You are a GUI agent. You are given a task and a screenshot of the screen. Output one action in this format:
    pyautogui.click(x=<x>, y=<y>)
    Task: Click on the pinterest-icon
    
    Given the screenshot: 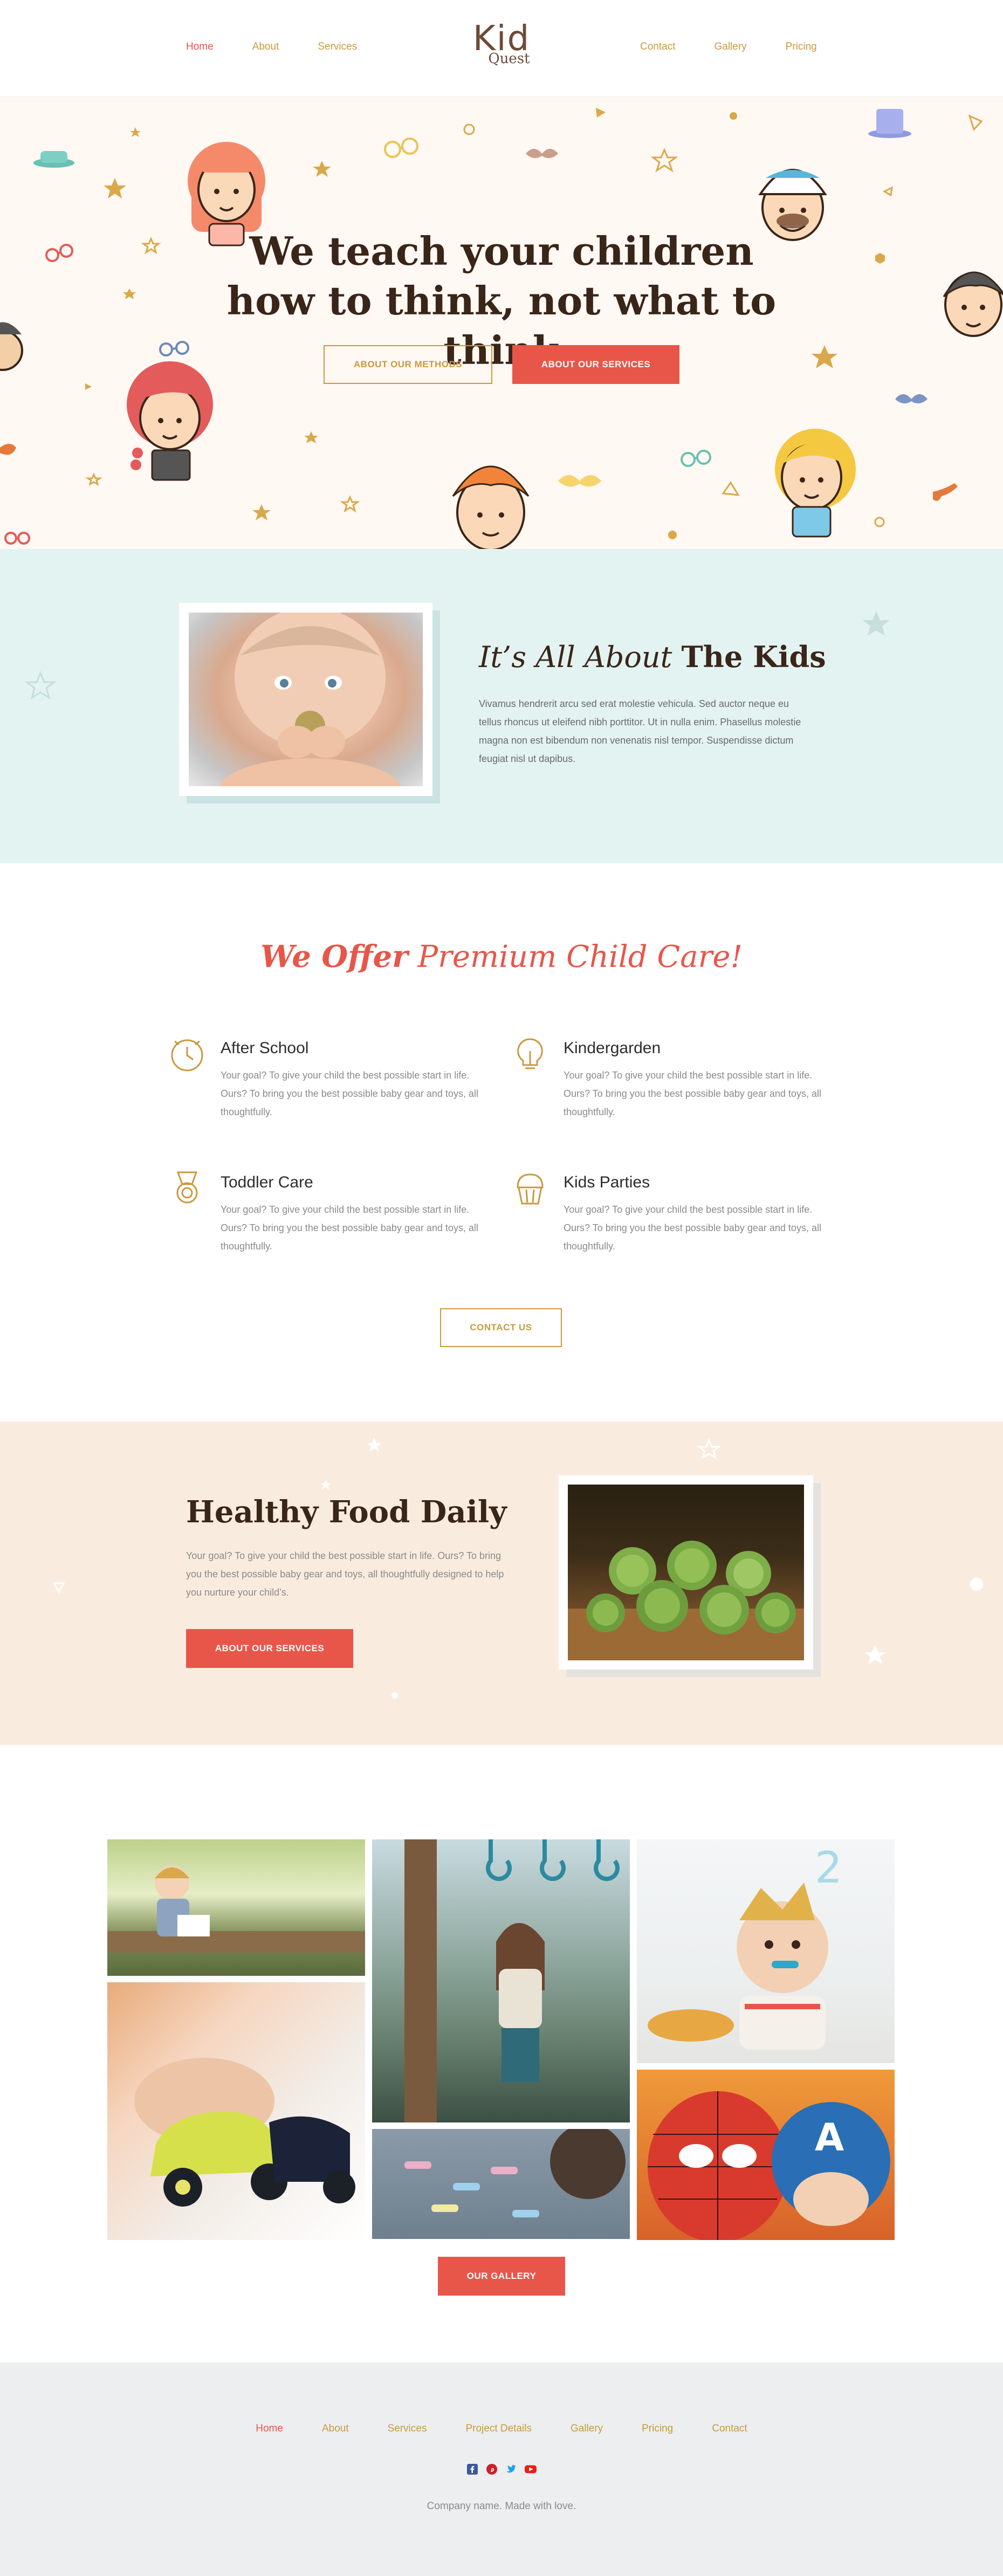 What is the action you would take?
    pyautogui.click(x=492, y=2469)
    